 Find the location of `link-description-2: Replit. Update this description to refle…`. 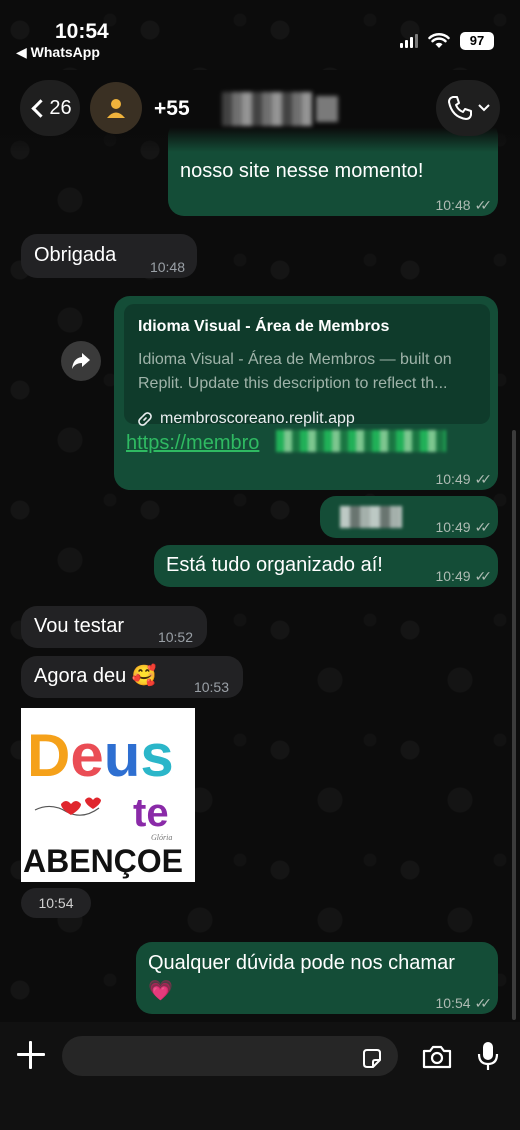

link-description-2: Replit. Update this description to refle… is located at coordinates (293, 383).